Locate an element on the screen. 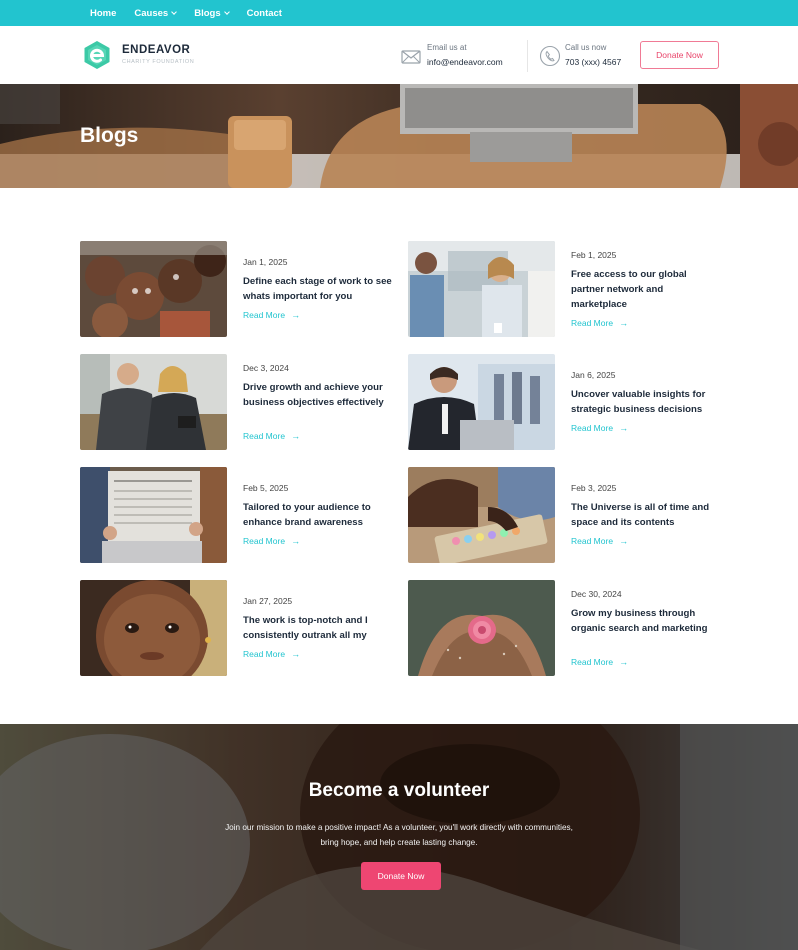 The image size is (798, 950). email-label: Email us at is located at coordinates (447, 47).